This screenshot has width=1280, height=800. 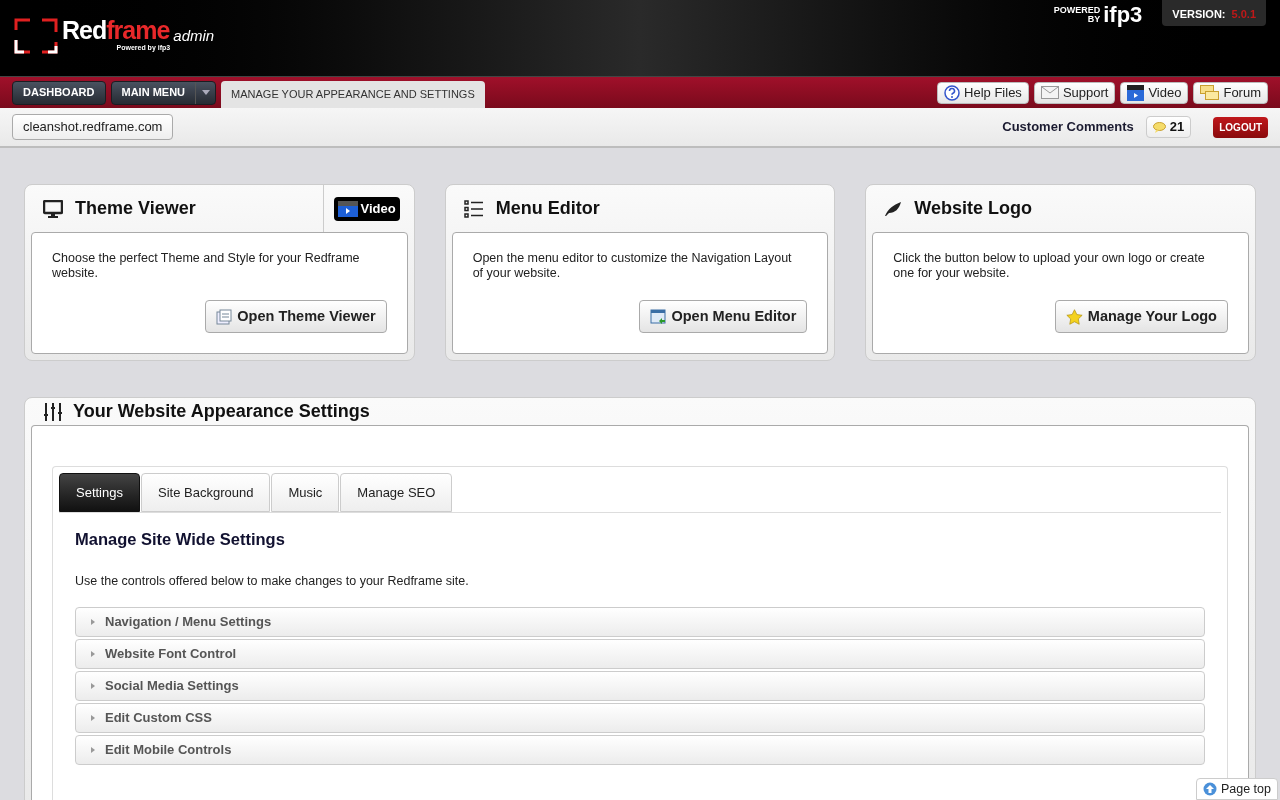 I want to click on card-action-button: Manage Your Logo, so click(x=1141, y=316).